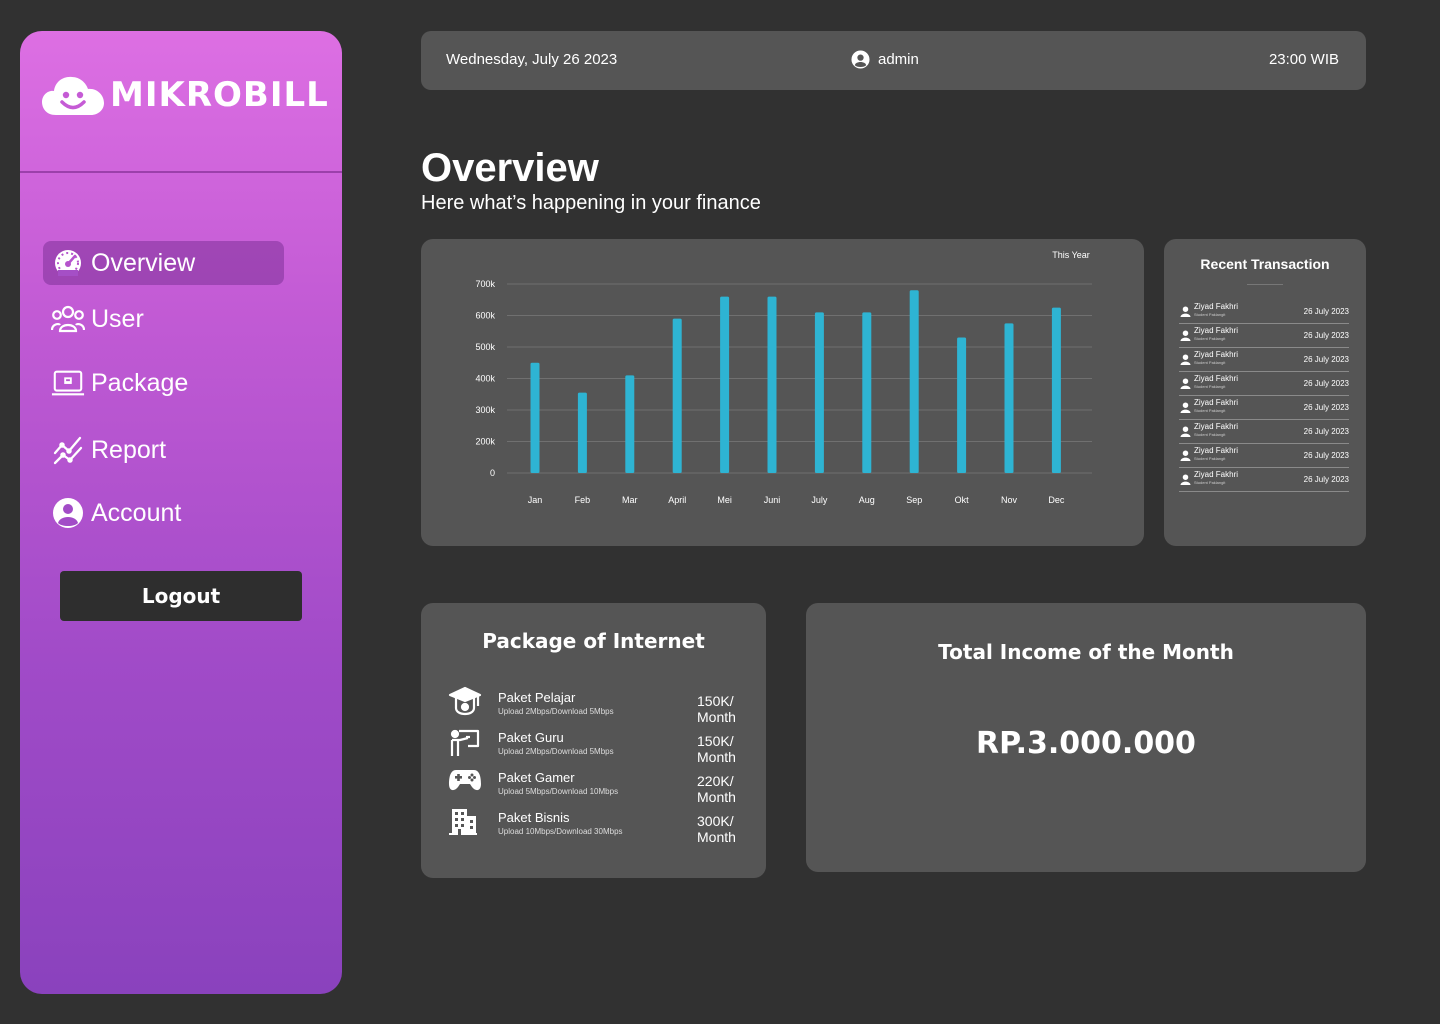  I want to click on logout-button: Logout, so click(181, 596).